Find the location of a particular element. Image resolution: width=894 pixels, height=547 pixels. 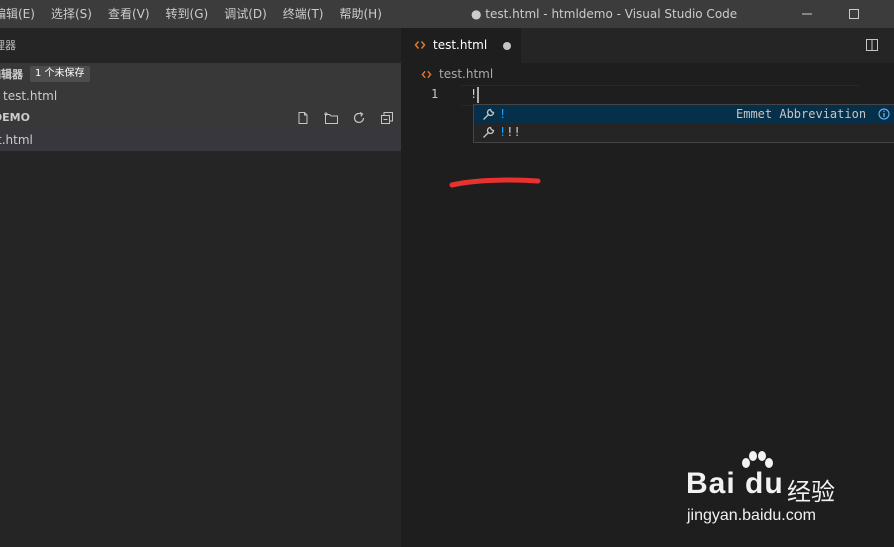

suggest-item-label: ! is located at coordinates (503, 114).